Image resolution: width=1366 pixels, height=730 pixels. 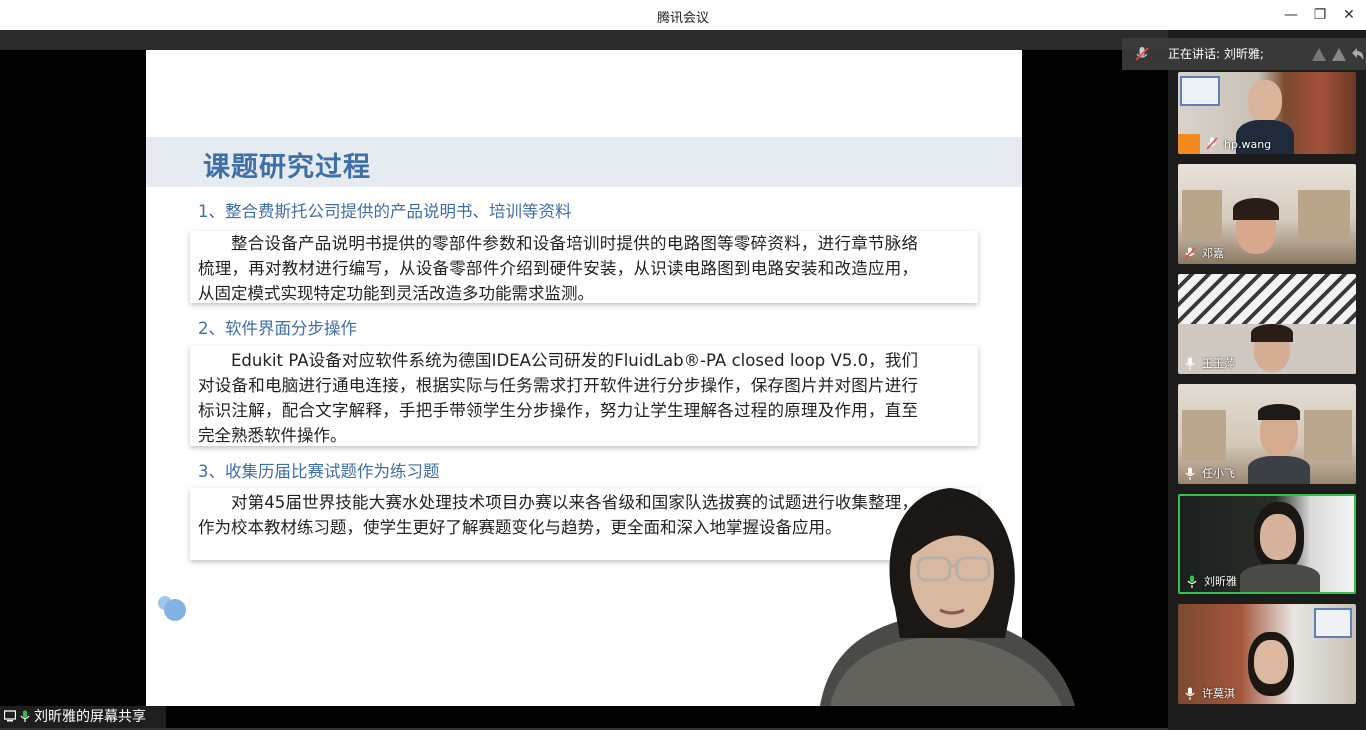 What do you see at coordinates (175, 610) in the screenshot?
I see `decor-bubble-large` at bounding box center [175, 610].